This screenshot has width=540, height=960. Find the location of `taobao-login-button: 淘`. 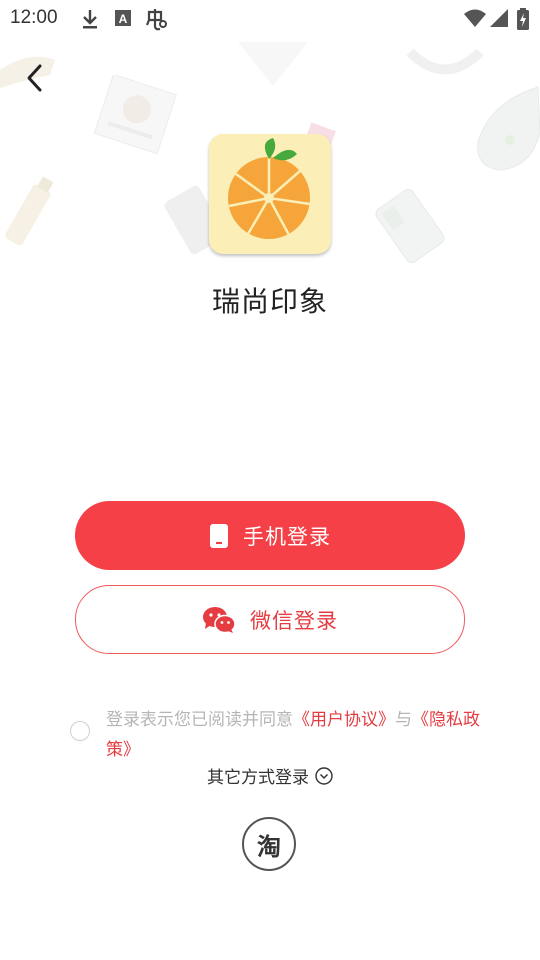

taobao-login-button: 淘 is located at coordinates (269, 844).